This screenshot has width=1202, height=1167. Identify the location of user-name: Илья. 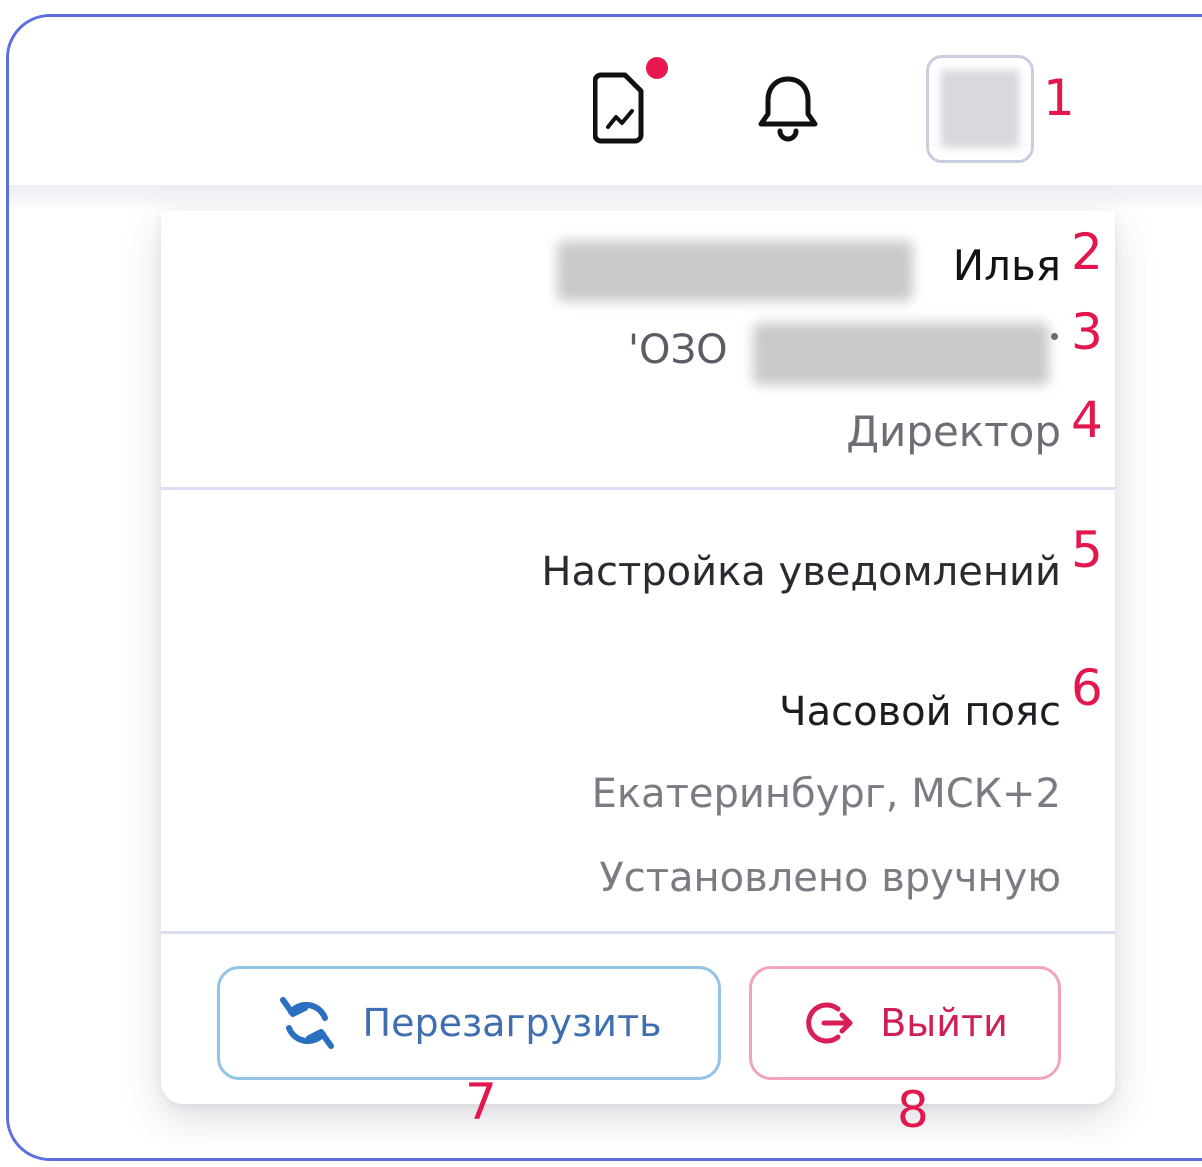
(1006, 265).